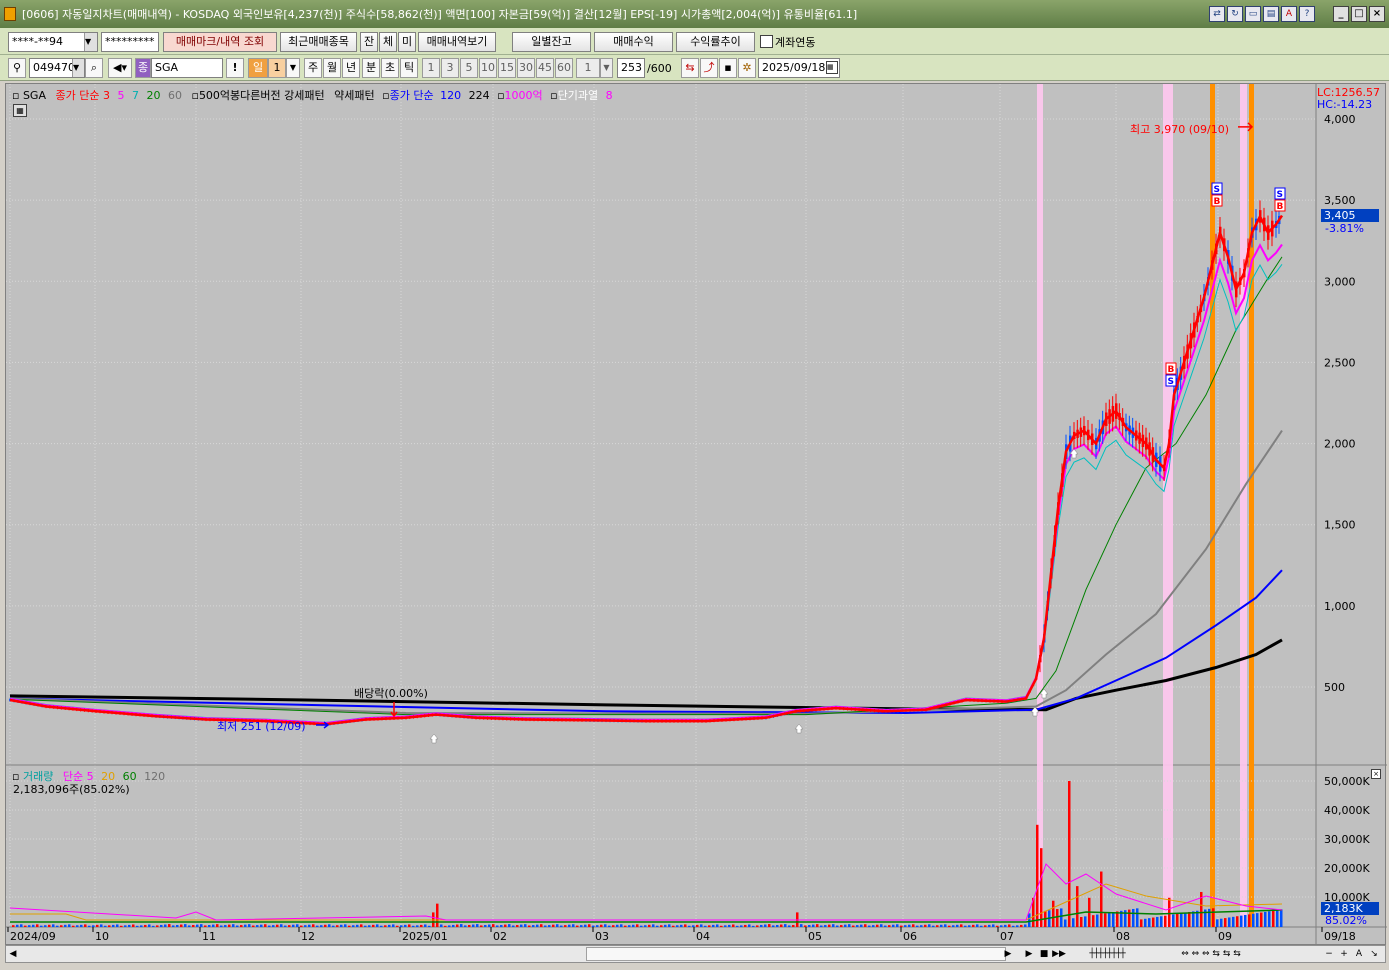 Image resolution: width=1389 pixels, height=970 pixels. Describe the element at coordinates (1289, 14) in the screenshot. I see `font-icon: A` at that location.